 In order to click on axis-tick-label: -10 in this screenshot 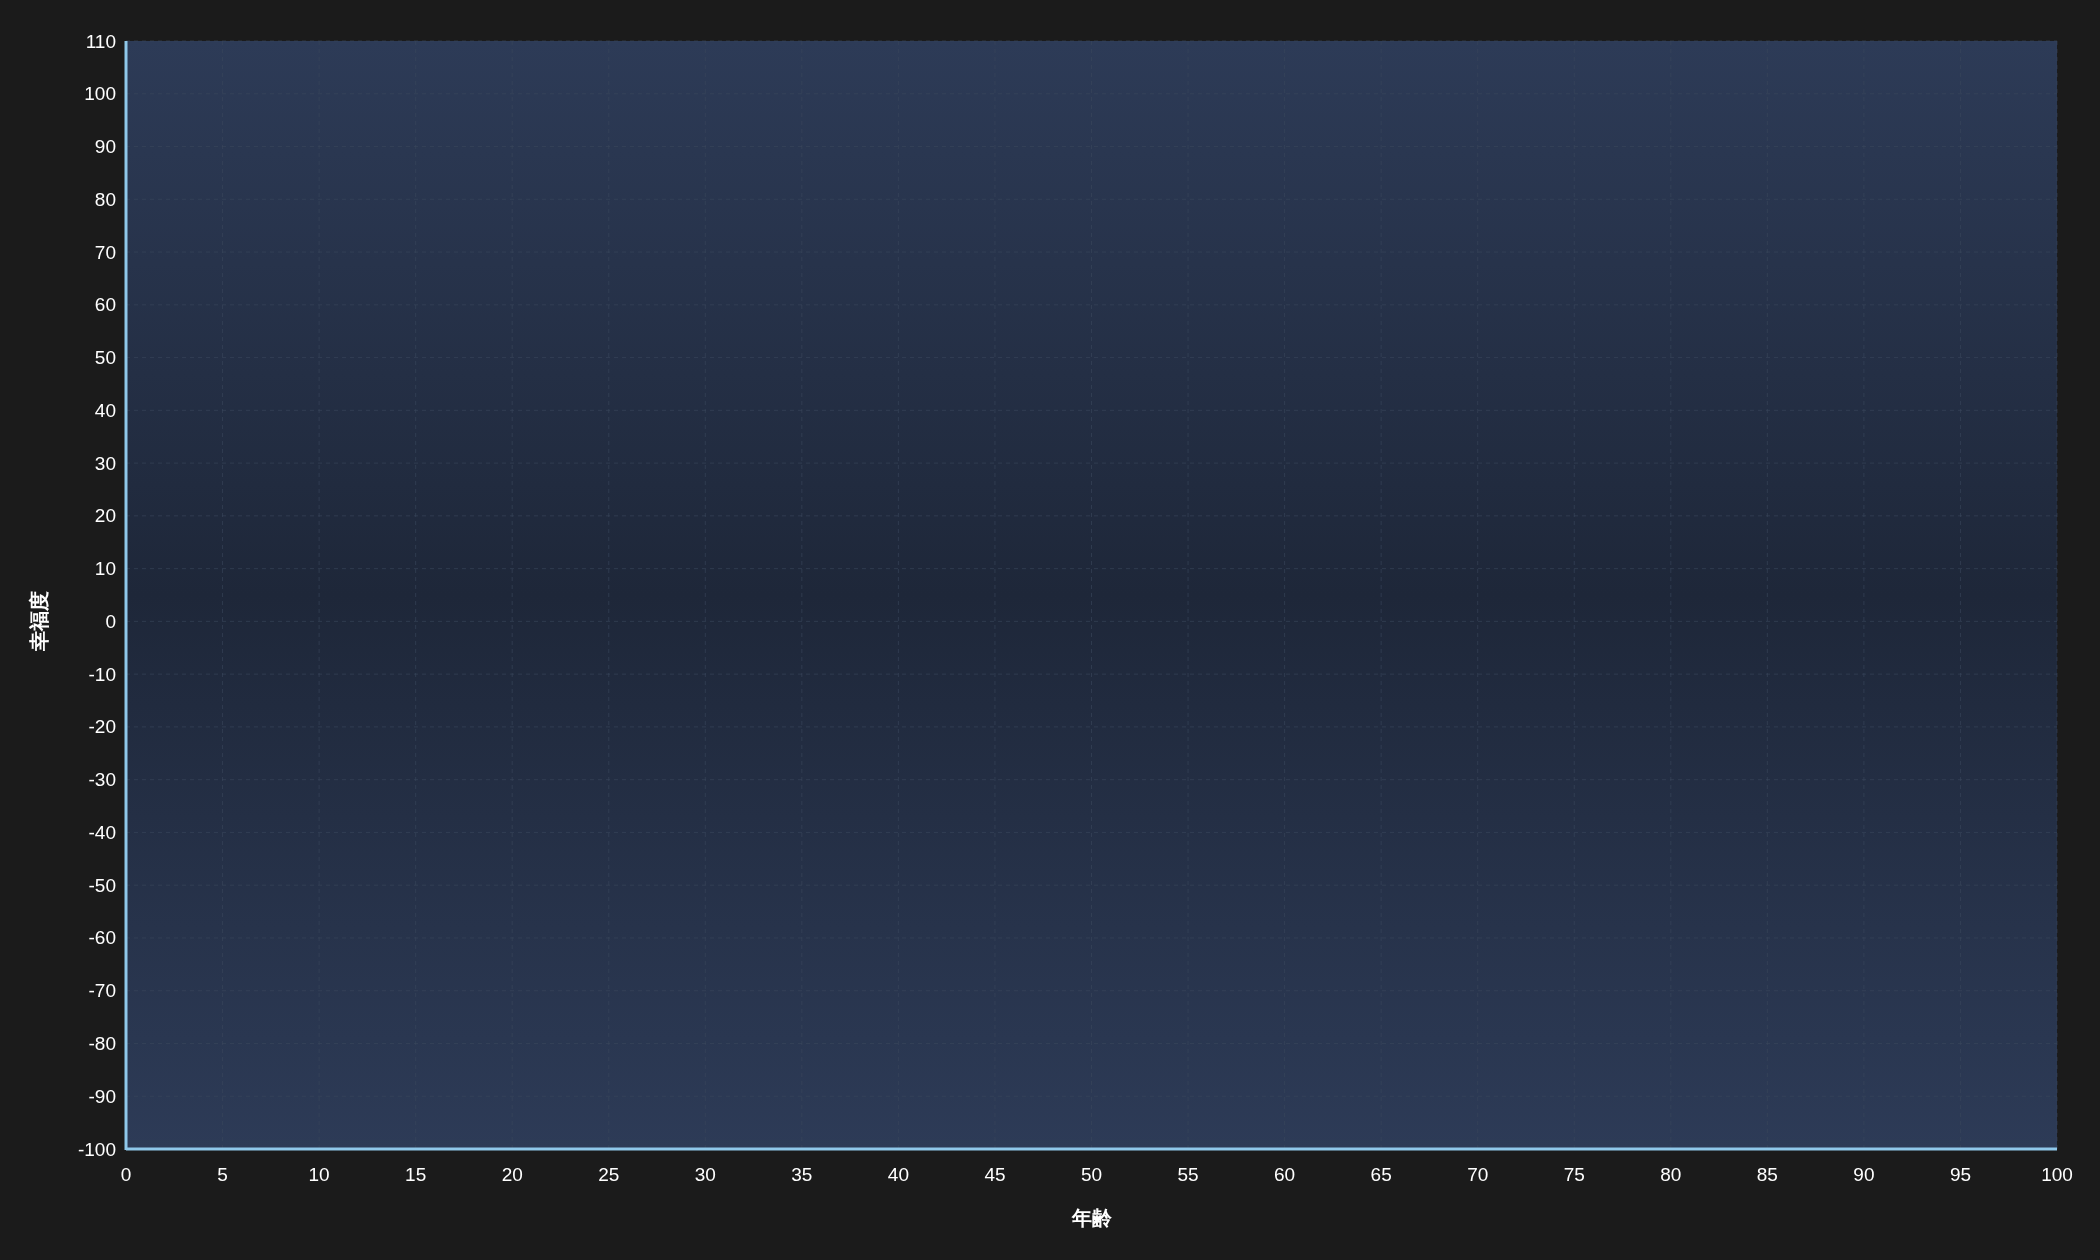, I will do `click(102, 674)`.